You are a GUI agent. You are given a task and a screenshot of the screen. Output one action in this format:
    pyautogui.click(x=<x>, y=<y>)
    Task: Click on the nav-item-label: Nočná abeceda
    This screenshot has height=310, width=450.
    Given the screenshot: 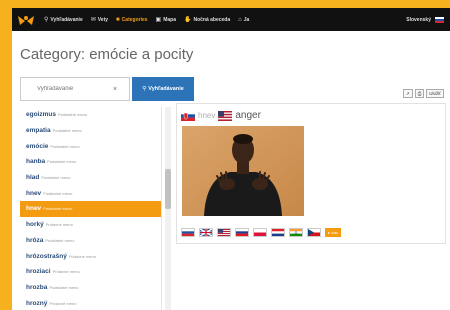 What is the action you would take?
    pyautogui.click(x=212, y=19)
    